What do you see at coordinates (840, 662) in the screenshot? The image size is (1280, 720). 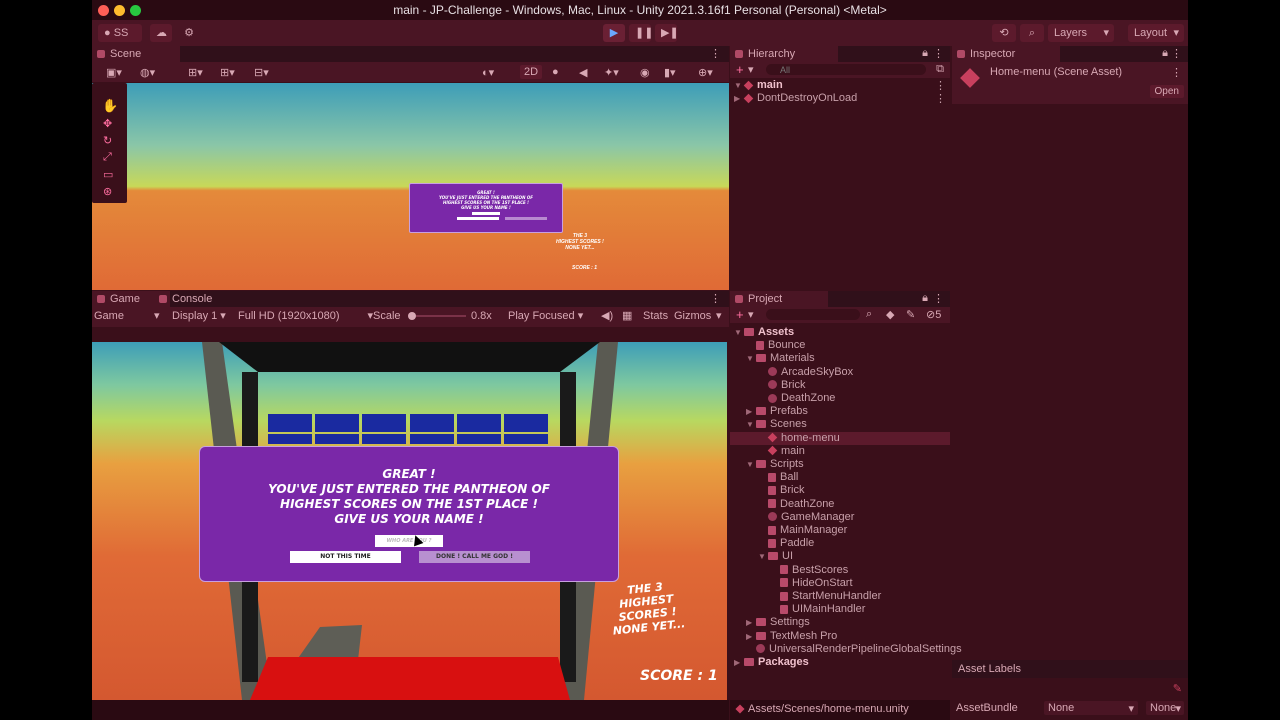 I see `project-item: ▶ Packages` at bounding box center [840, 662].